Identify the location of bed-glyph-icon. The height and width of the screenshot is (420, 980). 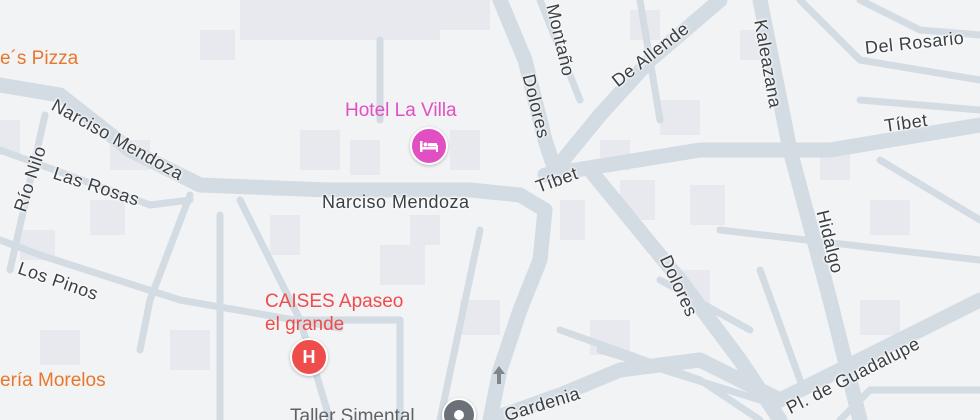
(429, 146).